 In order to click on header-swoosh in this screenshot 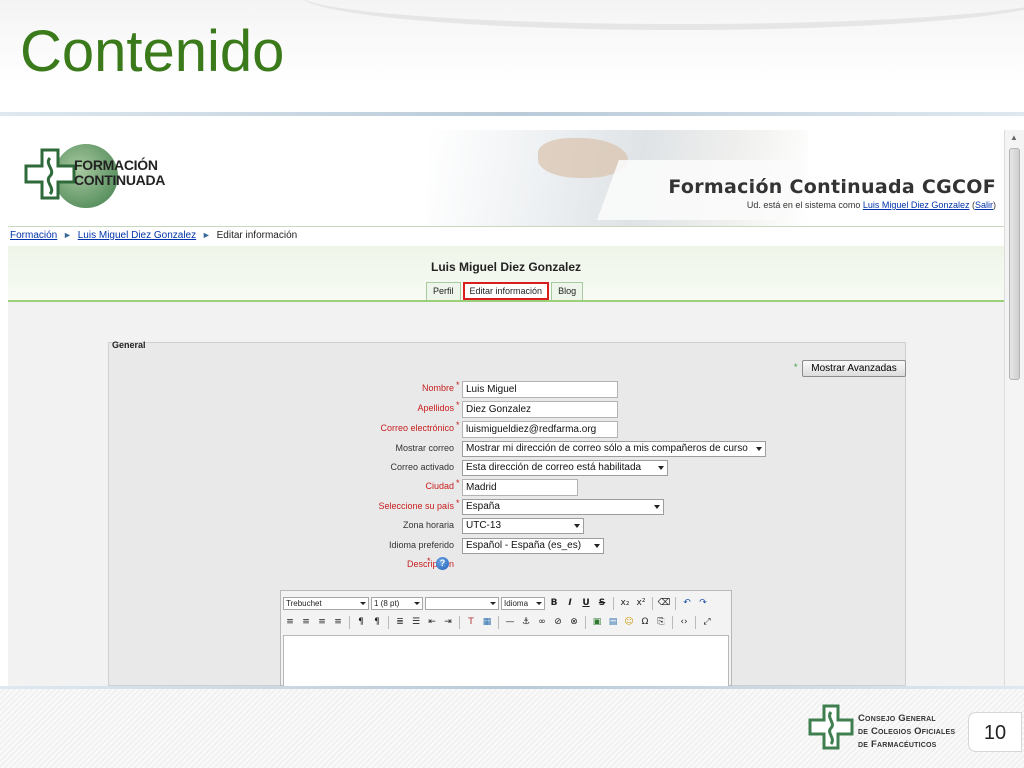, I will do `click(662, 15)`.